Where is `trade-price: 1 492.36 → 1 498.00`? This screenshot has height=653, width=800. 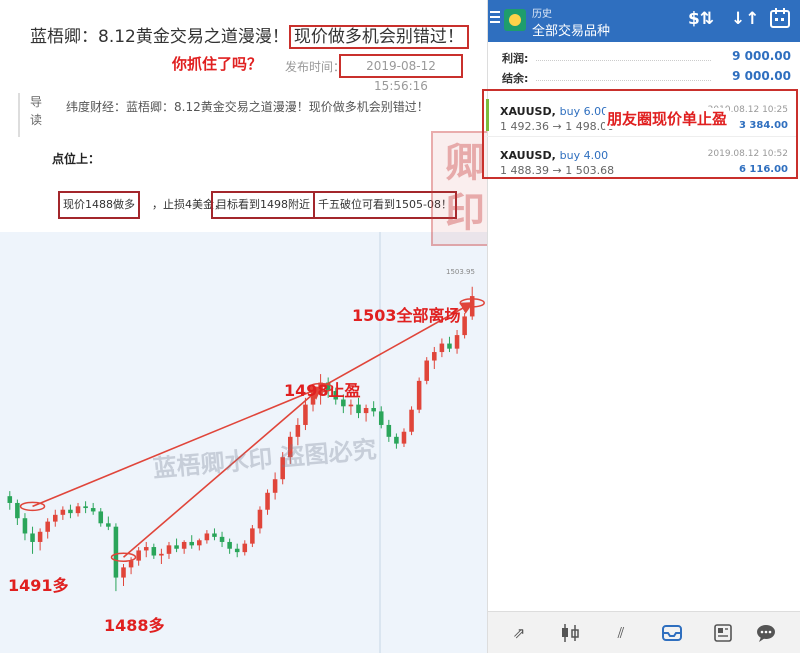 trade-price: 1 492.36 → 1 498.00 is located at coordinates (557, 126).